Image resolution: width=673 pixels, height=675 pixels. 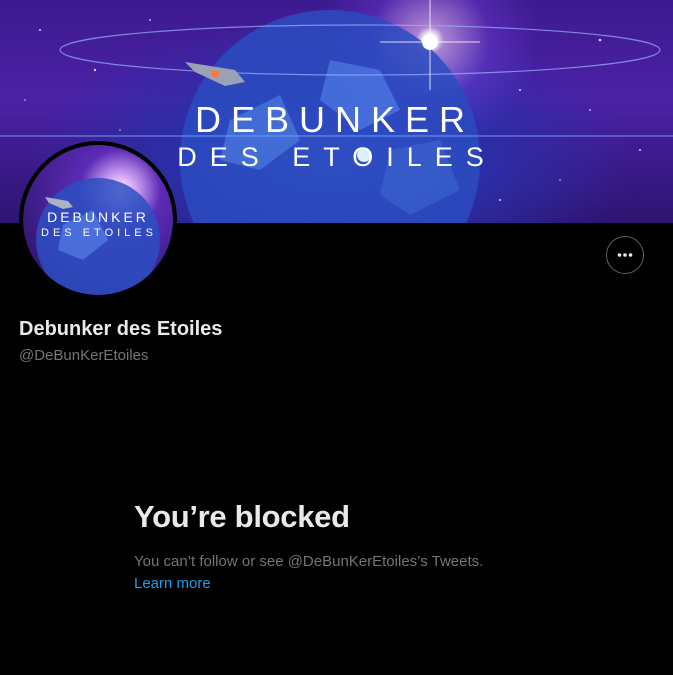 I want to click on profile-display-name: Debunker des Etoiles, so click(x=121, y=329).